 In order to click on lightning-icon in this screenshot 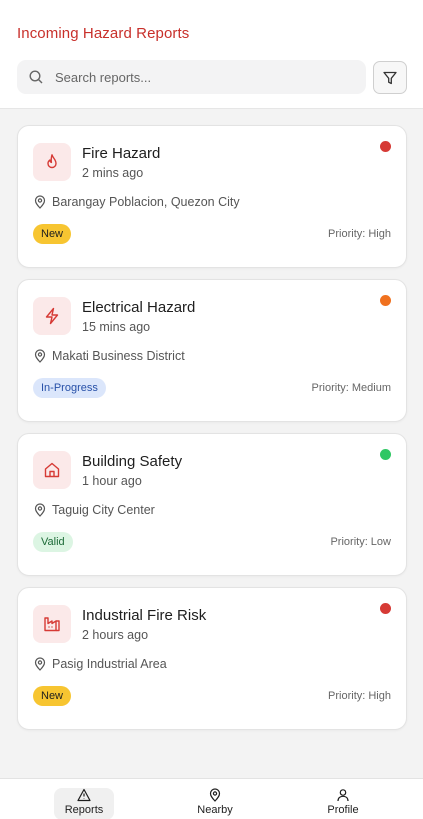, I will do `click(52, 316)`.